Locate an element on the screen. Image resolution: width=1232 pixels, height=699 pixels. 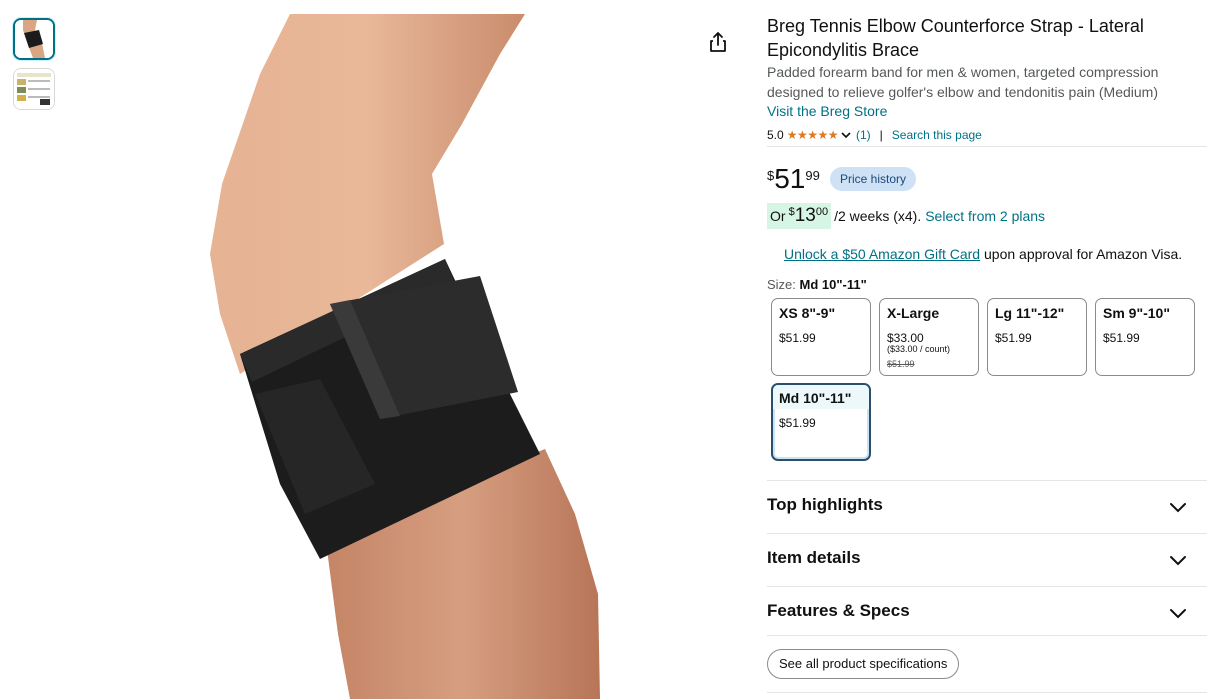
installment-fraction: 00 is located at coordinates (822, 212).